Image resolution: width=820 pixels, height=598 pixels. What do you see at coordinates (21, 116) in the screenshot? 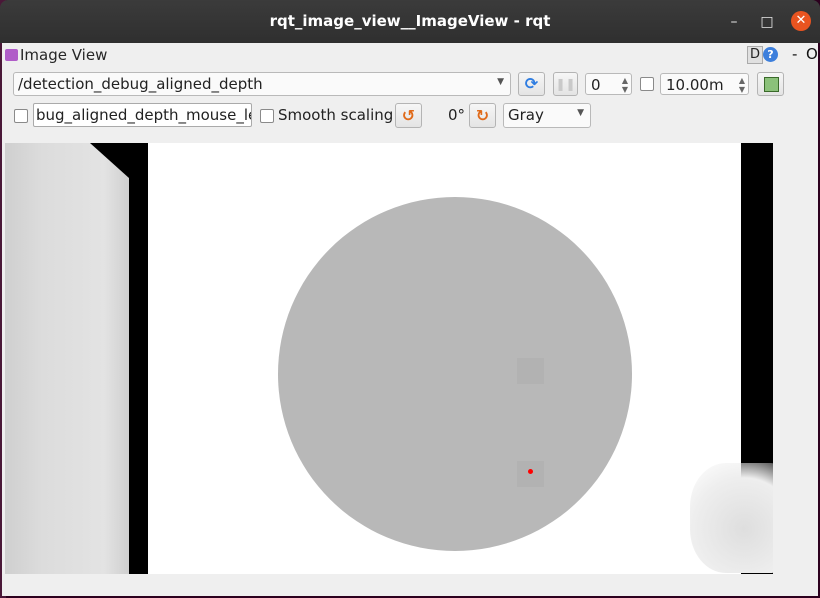
I see `publish-mouse-checkbox` at bounding box center [21, 116].